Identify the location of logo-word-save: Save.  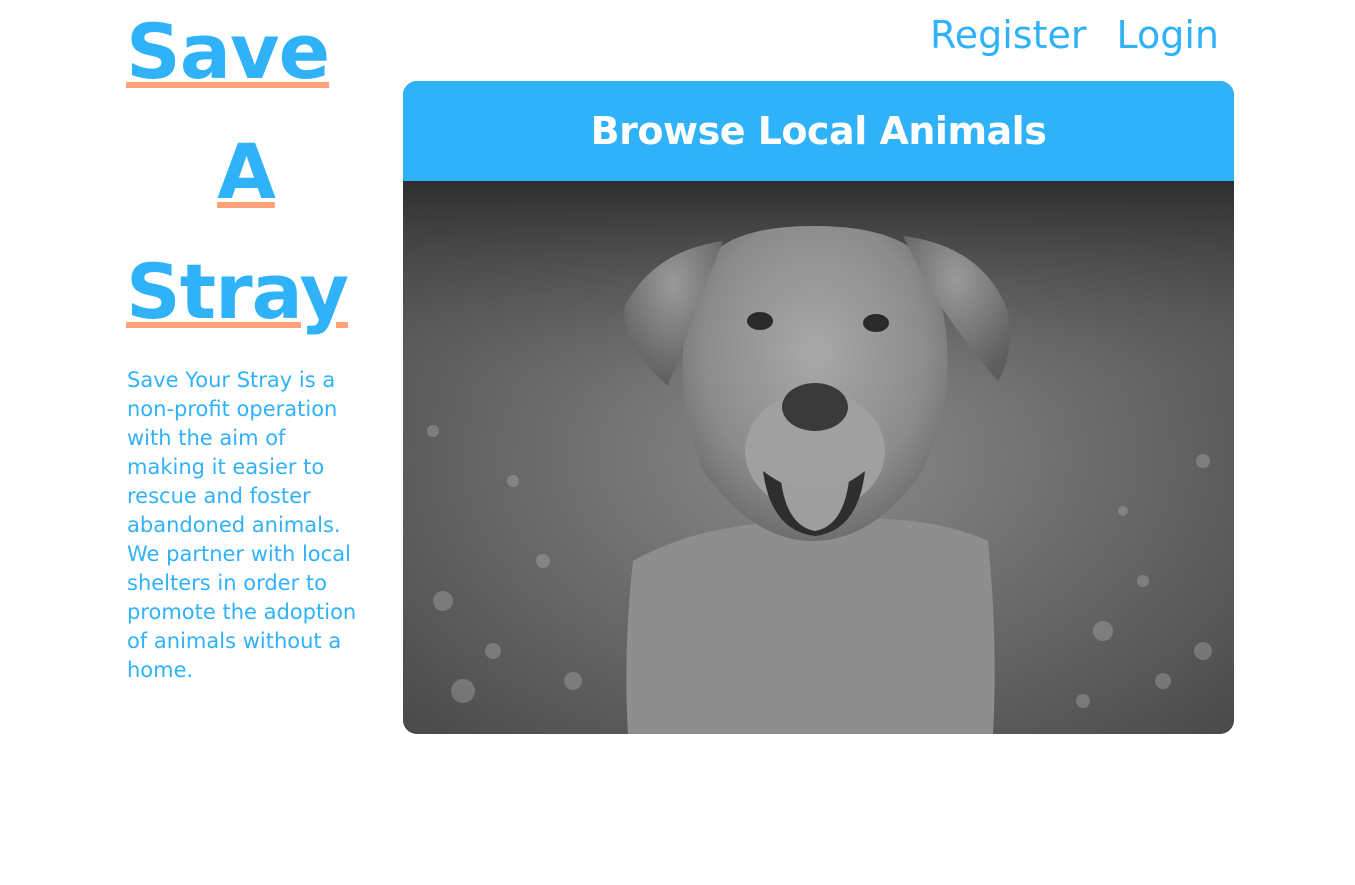
(228, 51).